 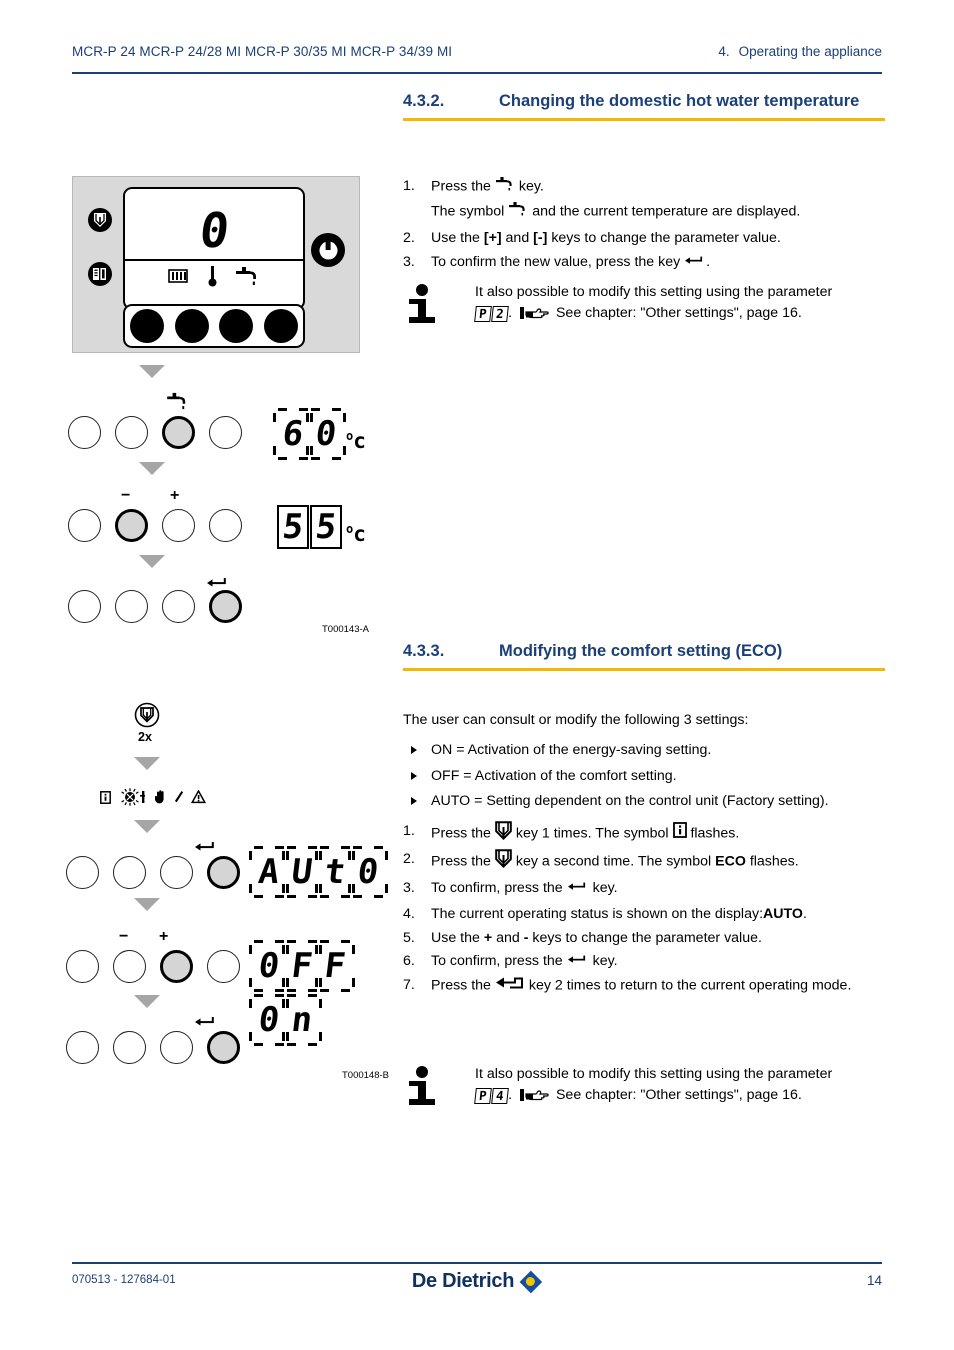 I want to click on step-text: To confirm, press the, so click(x=497, y=961).